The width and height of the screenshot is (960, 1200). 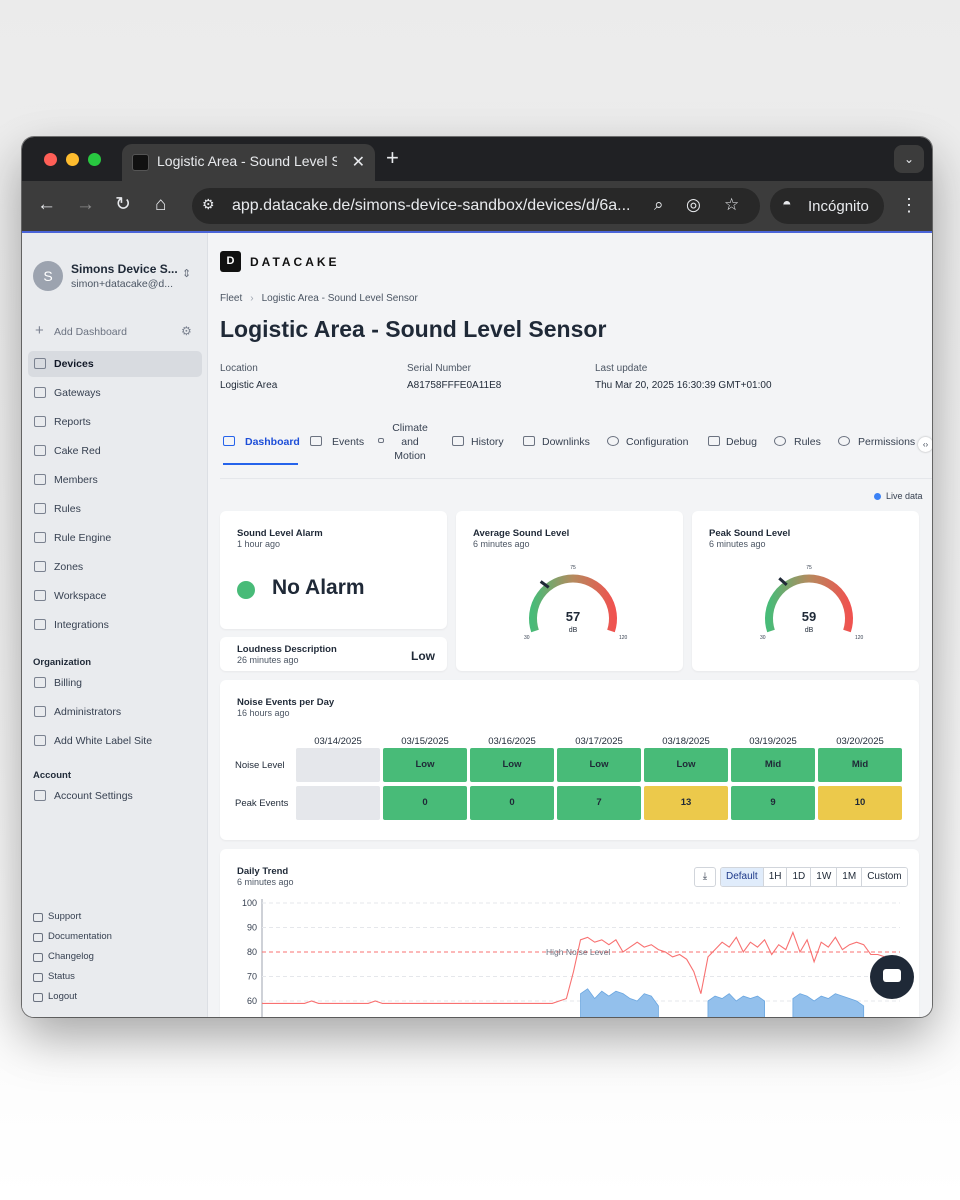 What do you see at coordinates (77, 393) in the screenshot?
I see `sidebar-item-label: Gateways` at bounding box center [77, 393].